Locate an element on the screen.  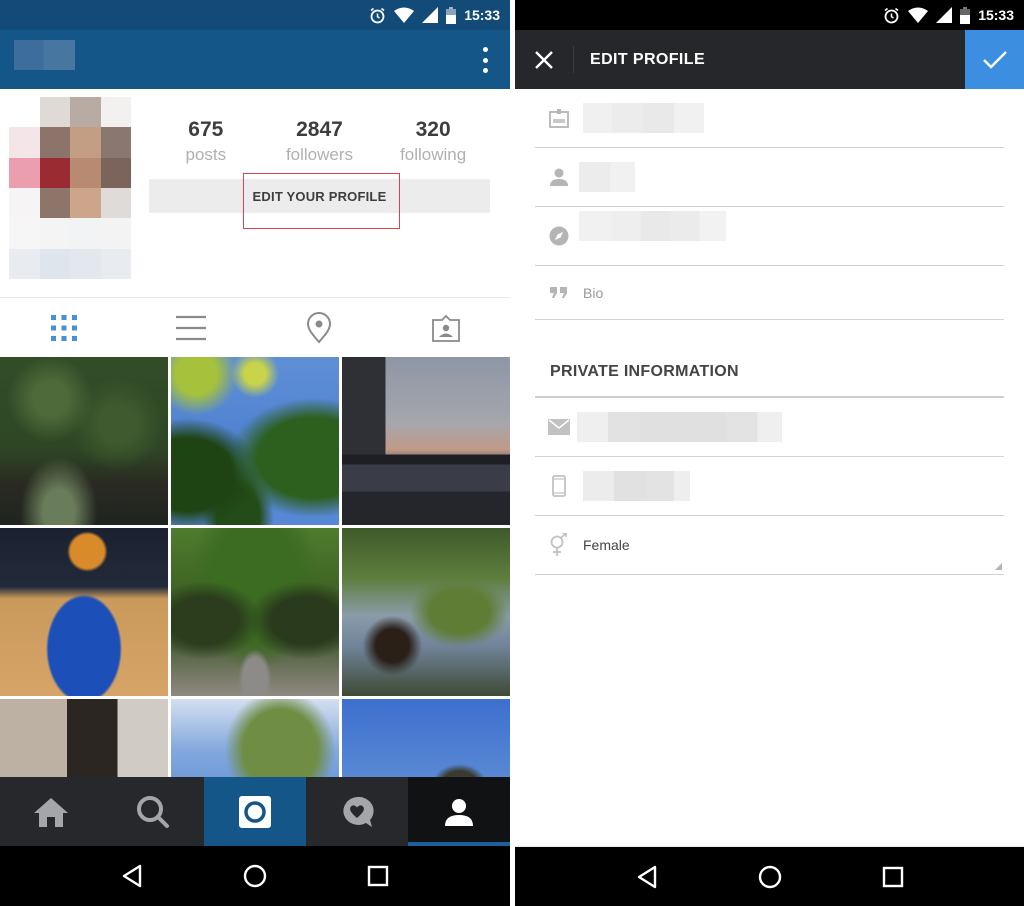
compass-icon is located at coordinates (559, 236).